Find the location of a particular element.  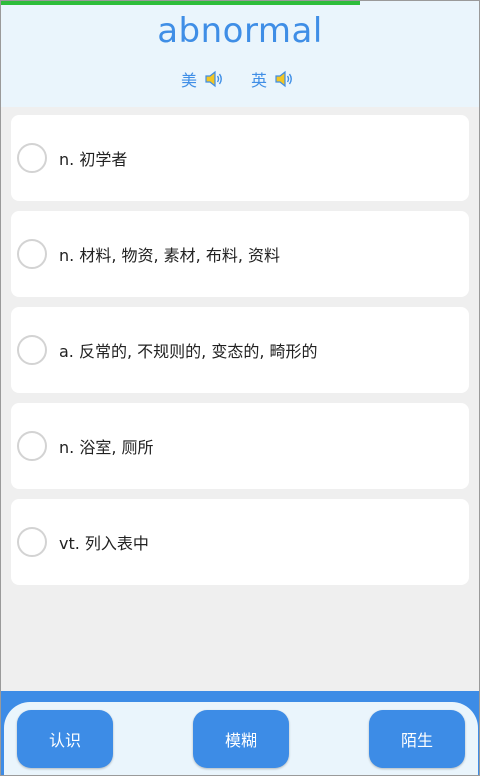

option-text: n. 初学者 is located at coordinates (93, 159).